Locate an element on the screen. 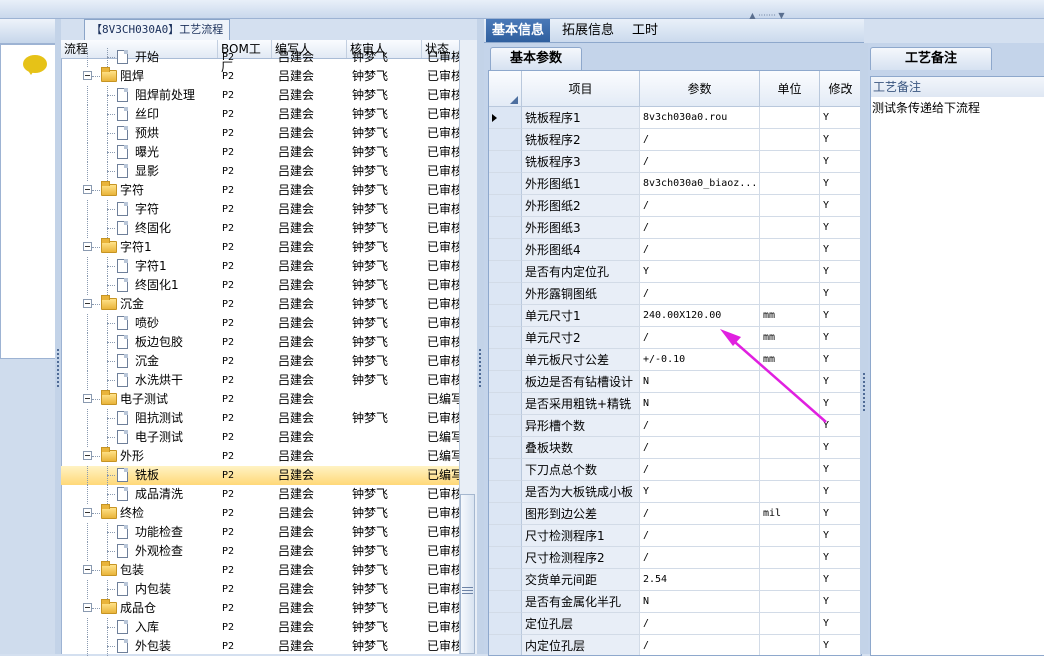 Image resolution: width=1044 pixels, height=656 pixels. annotation-arrow is located at coordinates (773, 376).